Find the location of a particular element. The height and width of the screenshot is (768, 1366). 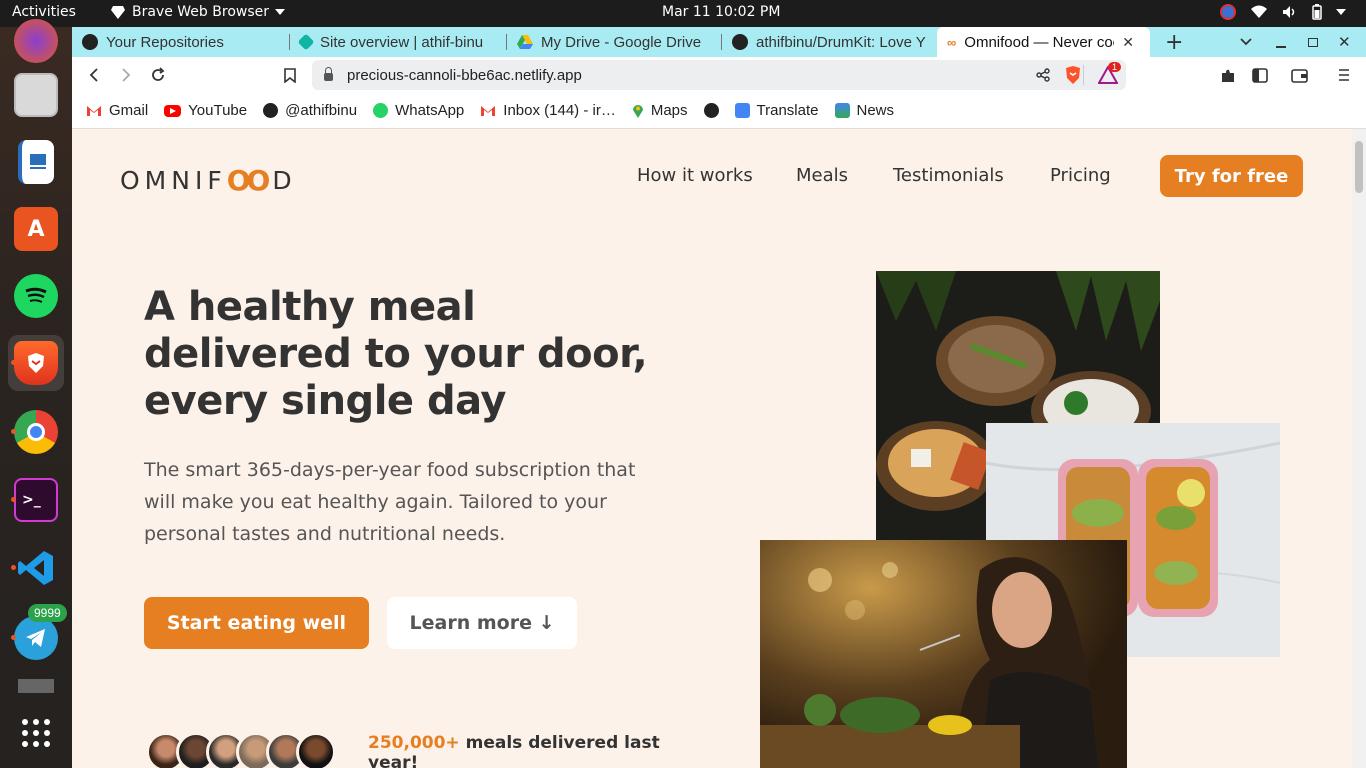

app-center-icon: A is located at coordinates (36, 229).